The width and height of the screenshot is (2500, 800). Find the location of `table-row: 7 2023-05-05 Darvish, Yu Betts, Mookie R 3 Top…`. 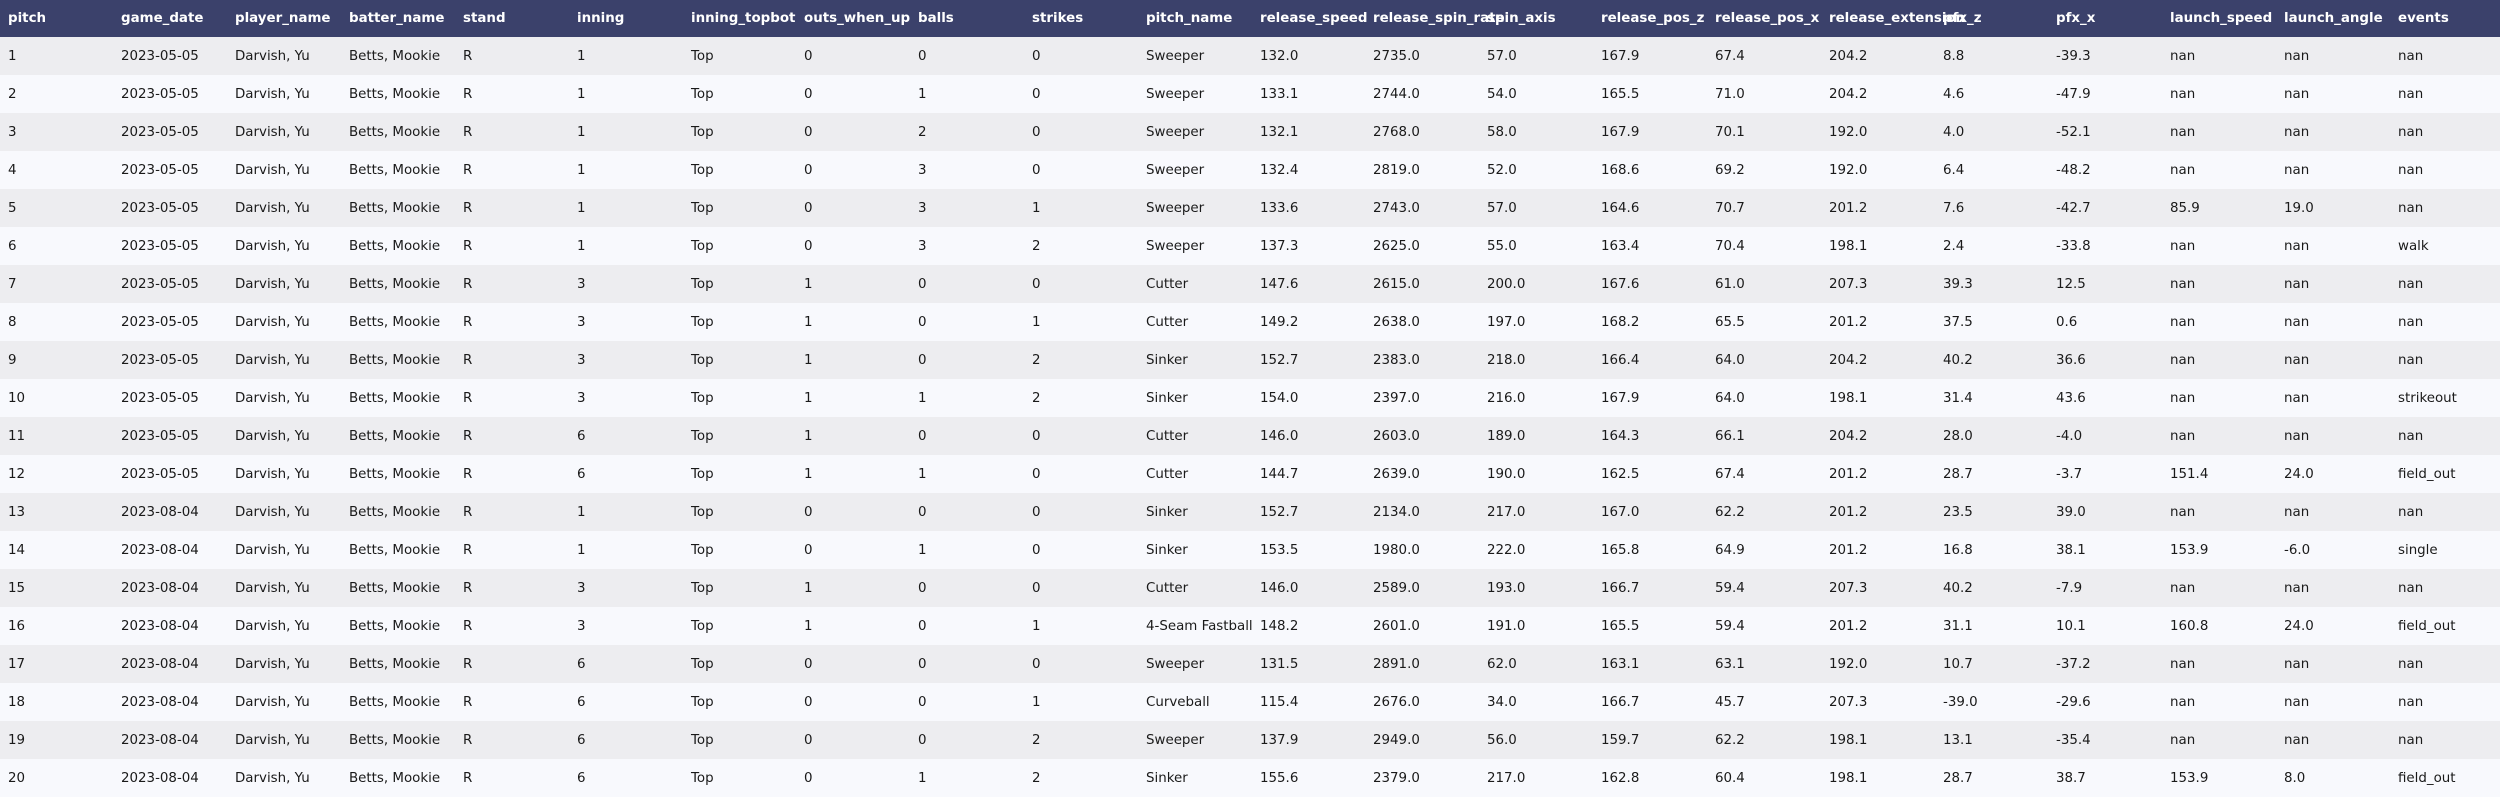

table-row: 7 2023-05-05 Darvish, Yu Betts, Mookie R 3 Top… is located at coordinates (1250, 284).